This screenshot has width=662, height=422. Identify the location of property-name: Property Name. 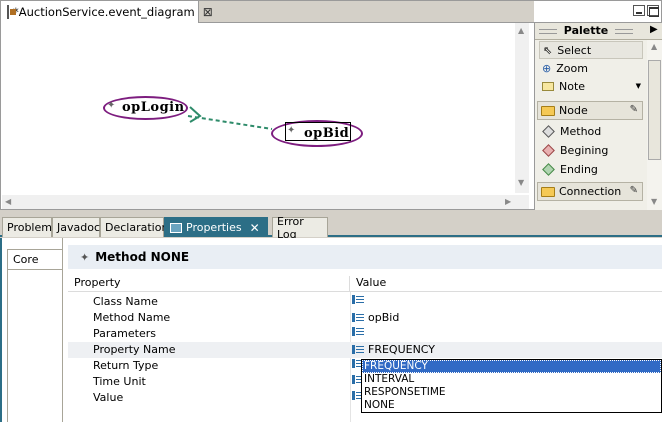
(134, 349).